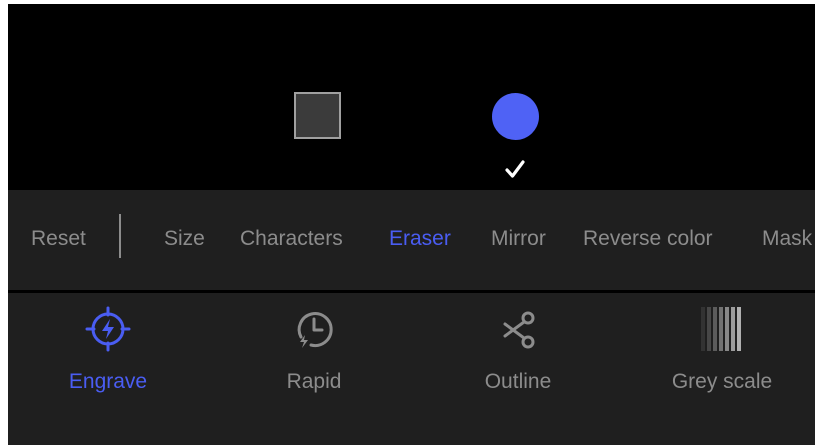  I want to click on tab-size: Size, so click(184, 238).